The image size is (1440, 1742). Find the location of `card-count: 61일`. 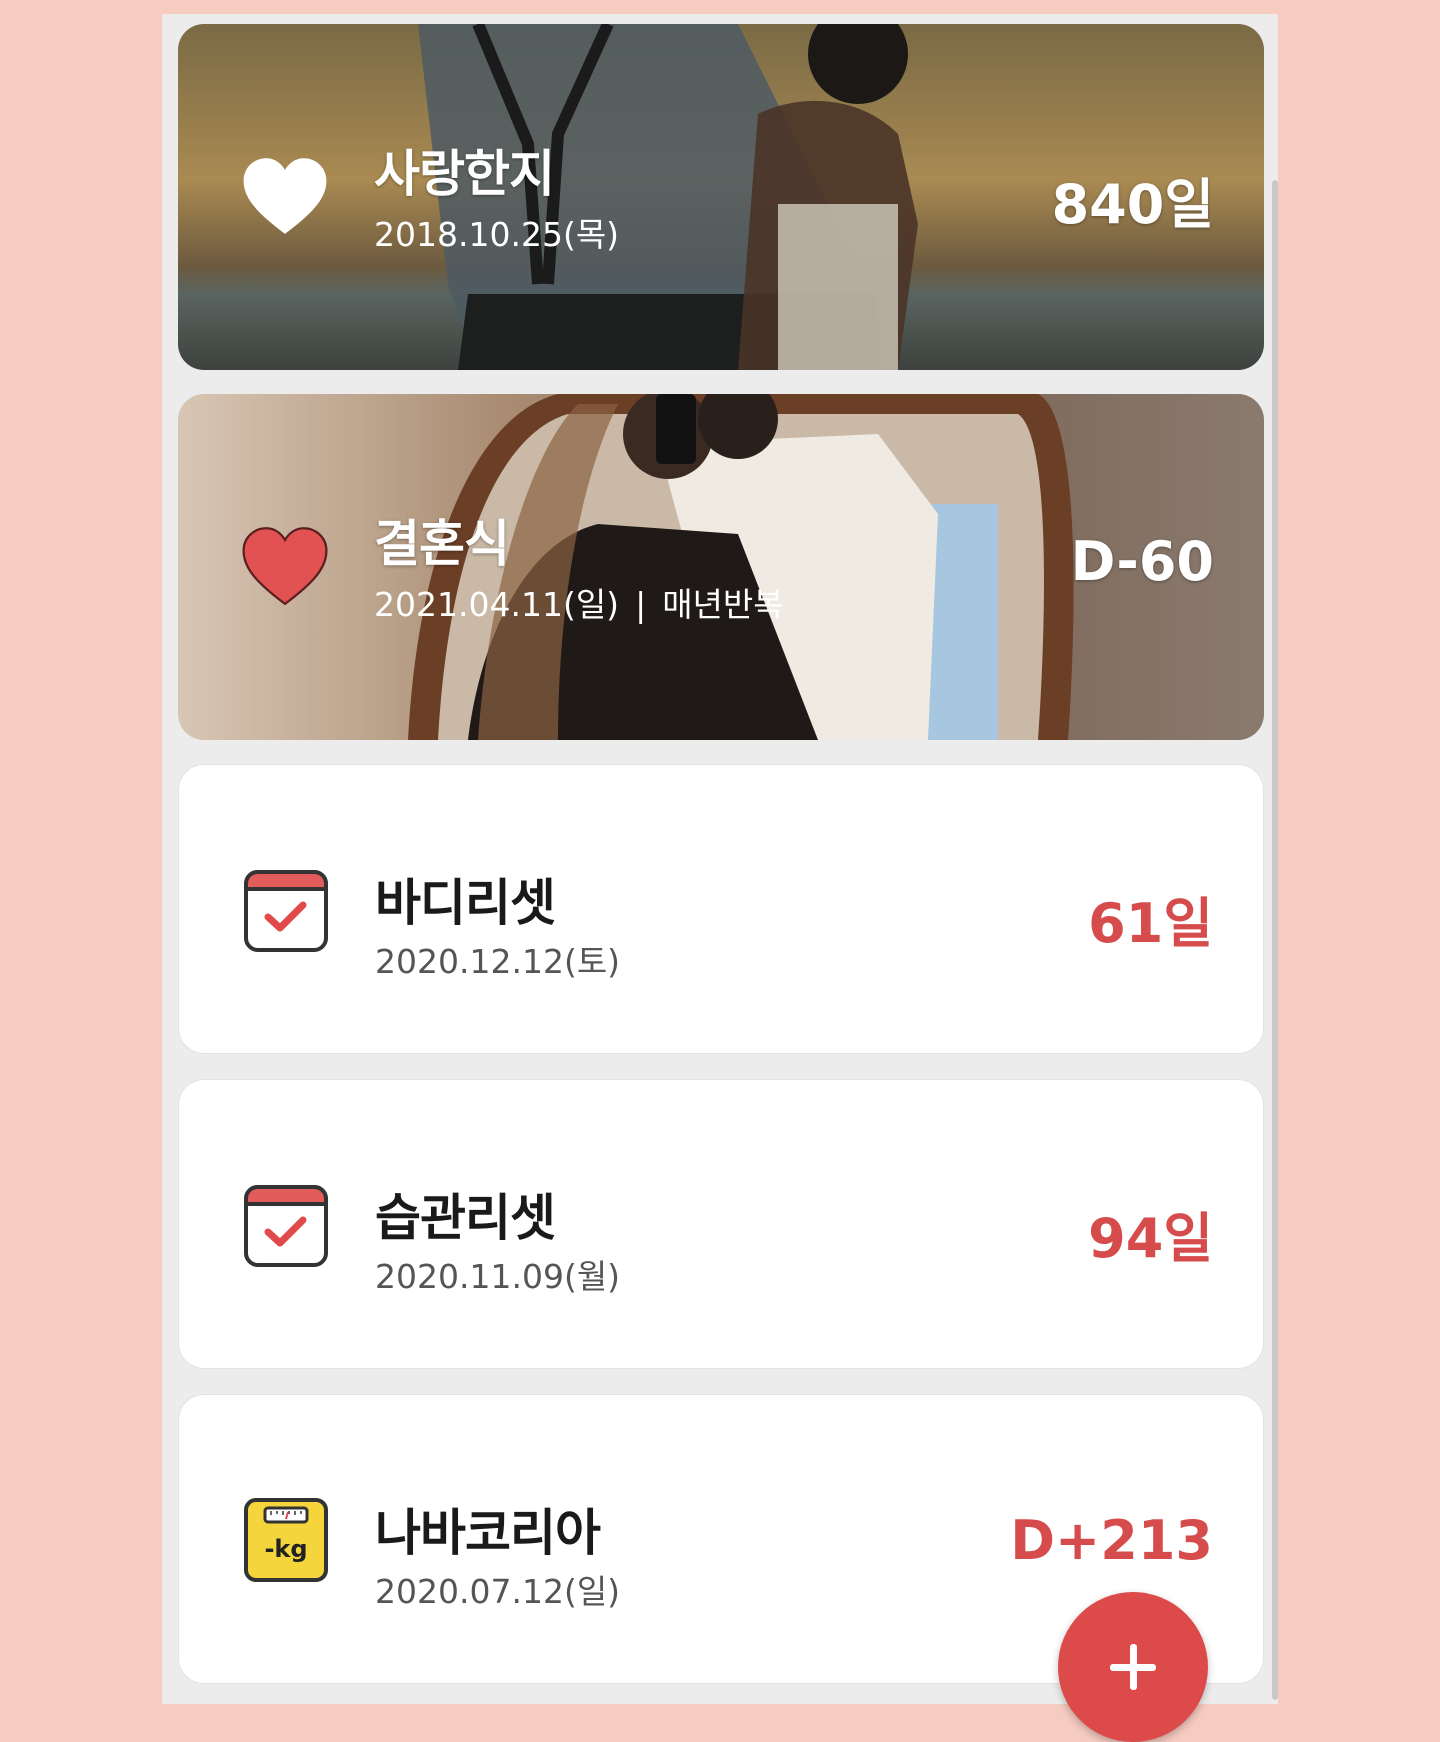

card-count: 61일 is located at coordinates (1150, 923).